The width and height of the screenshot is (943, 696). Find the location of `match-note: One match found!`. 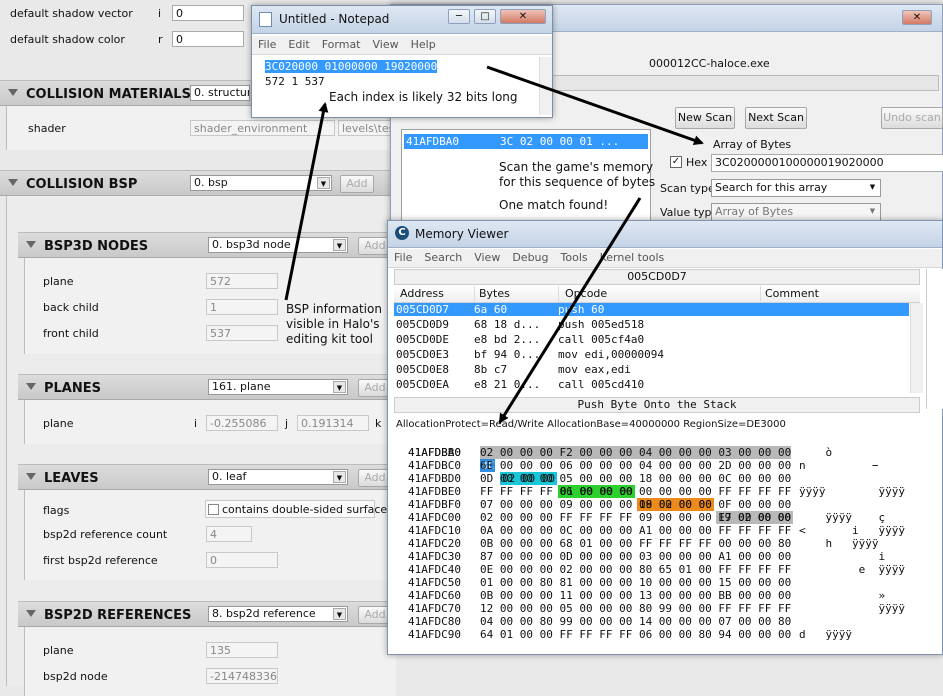

match-note: One match found! is located at coordinates (554, 205).